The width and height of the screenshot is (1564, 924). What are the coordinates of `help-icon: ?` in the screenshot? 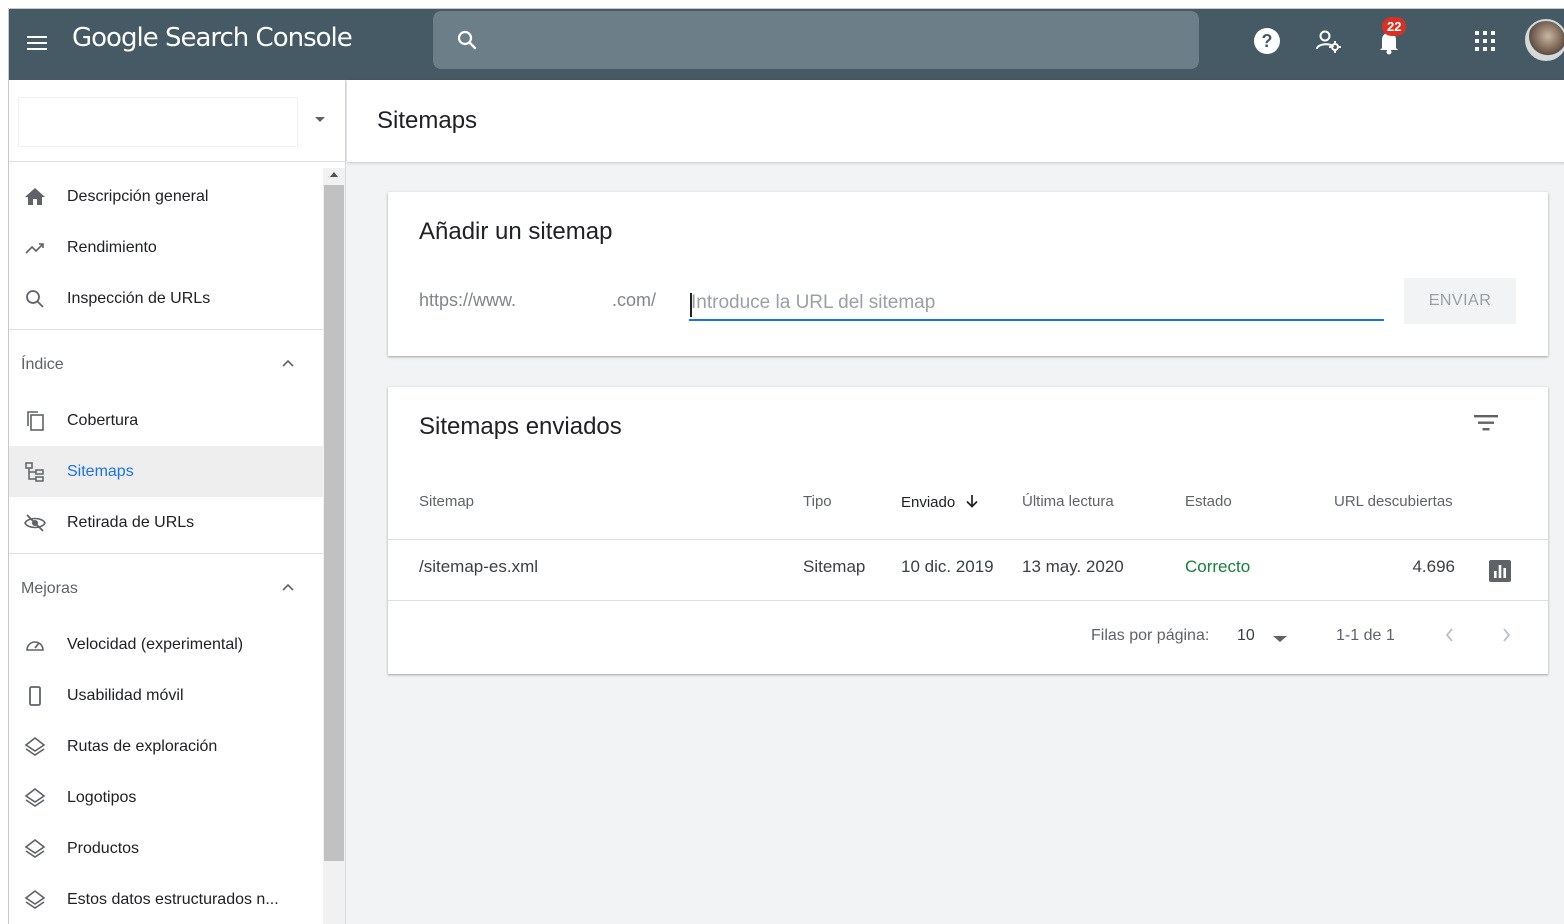 It's located at (1267, 41).